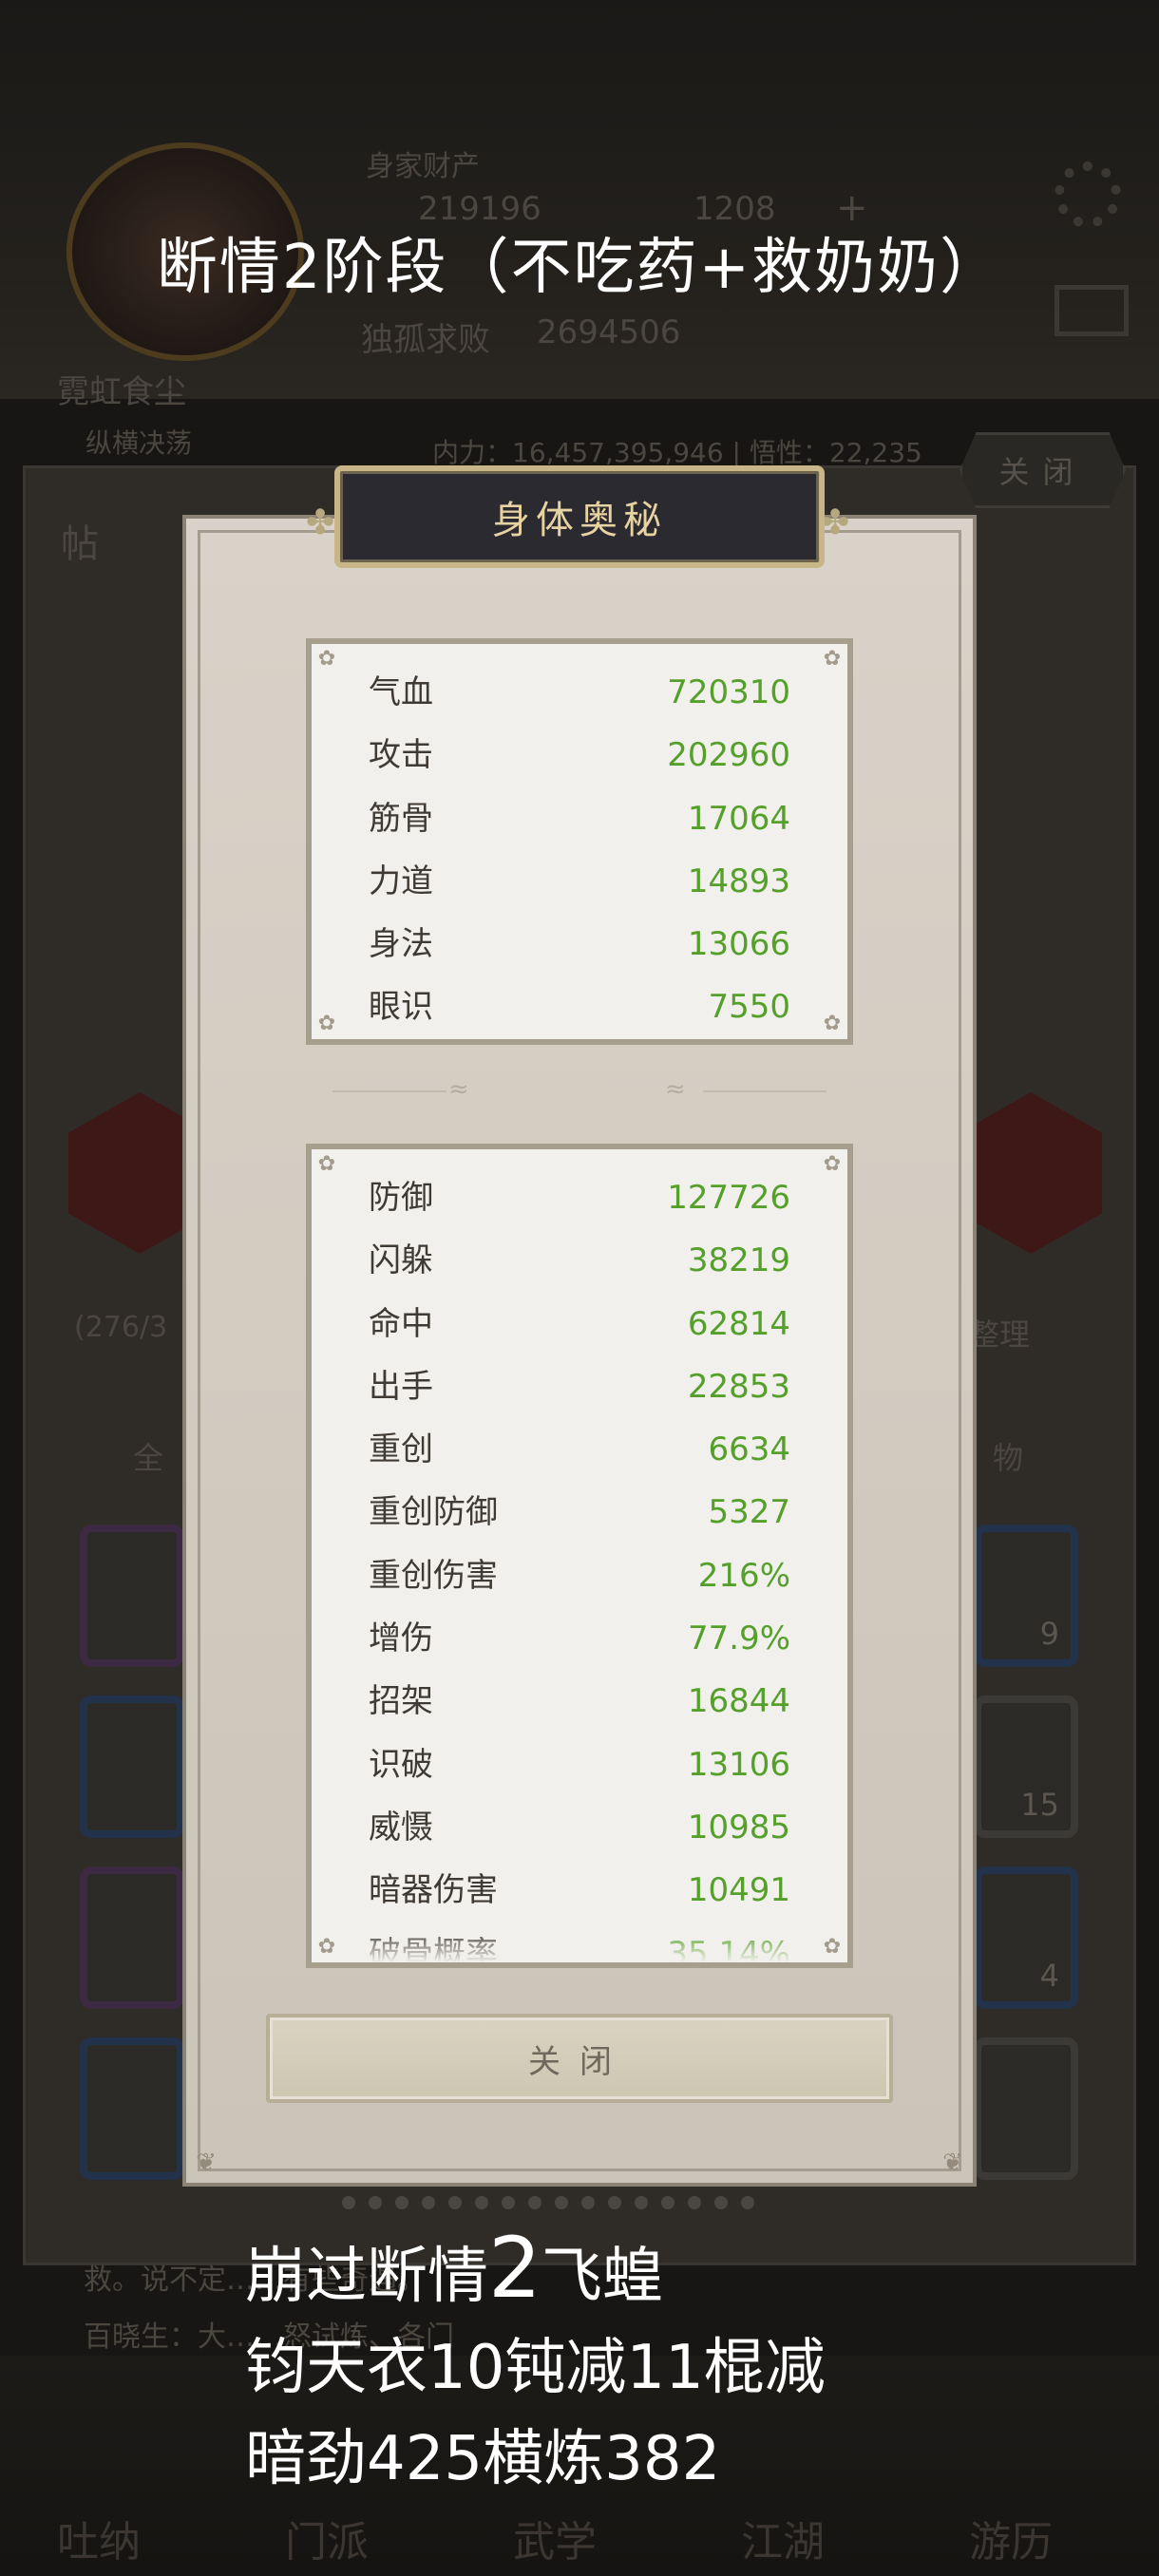 This screenshot has height=2576, width=1159. I want to click on player-title: 独孤求败, so click(425, 340).